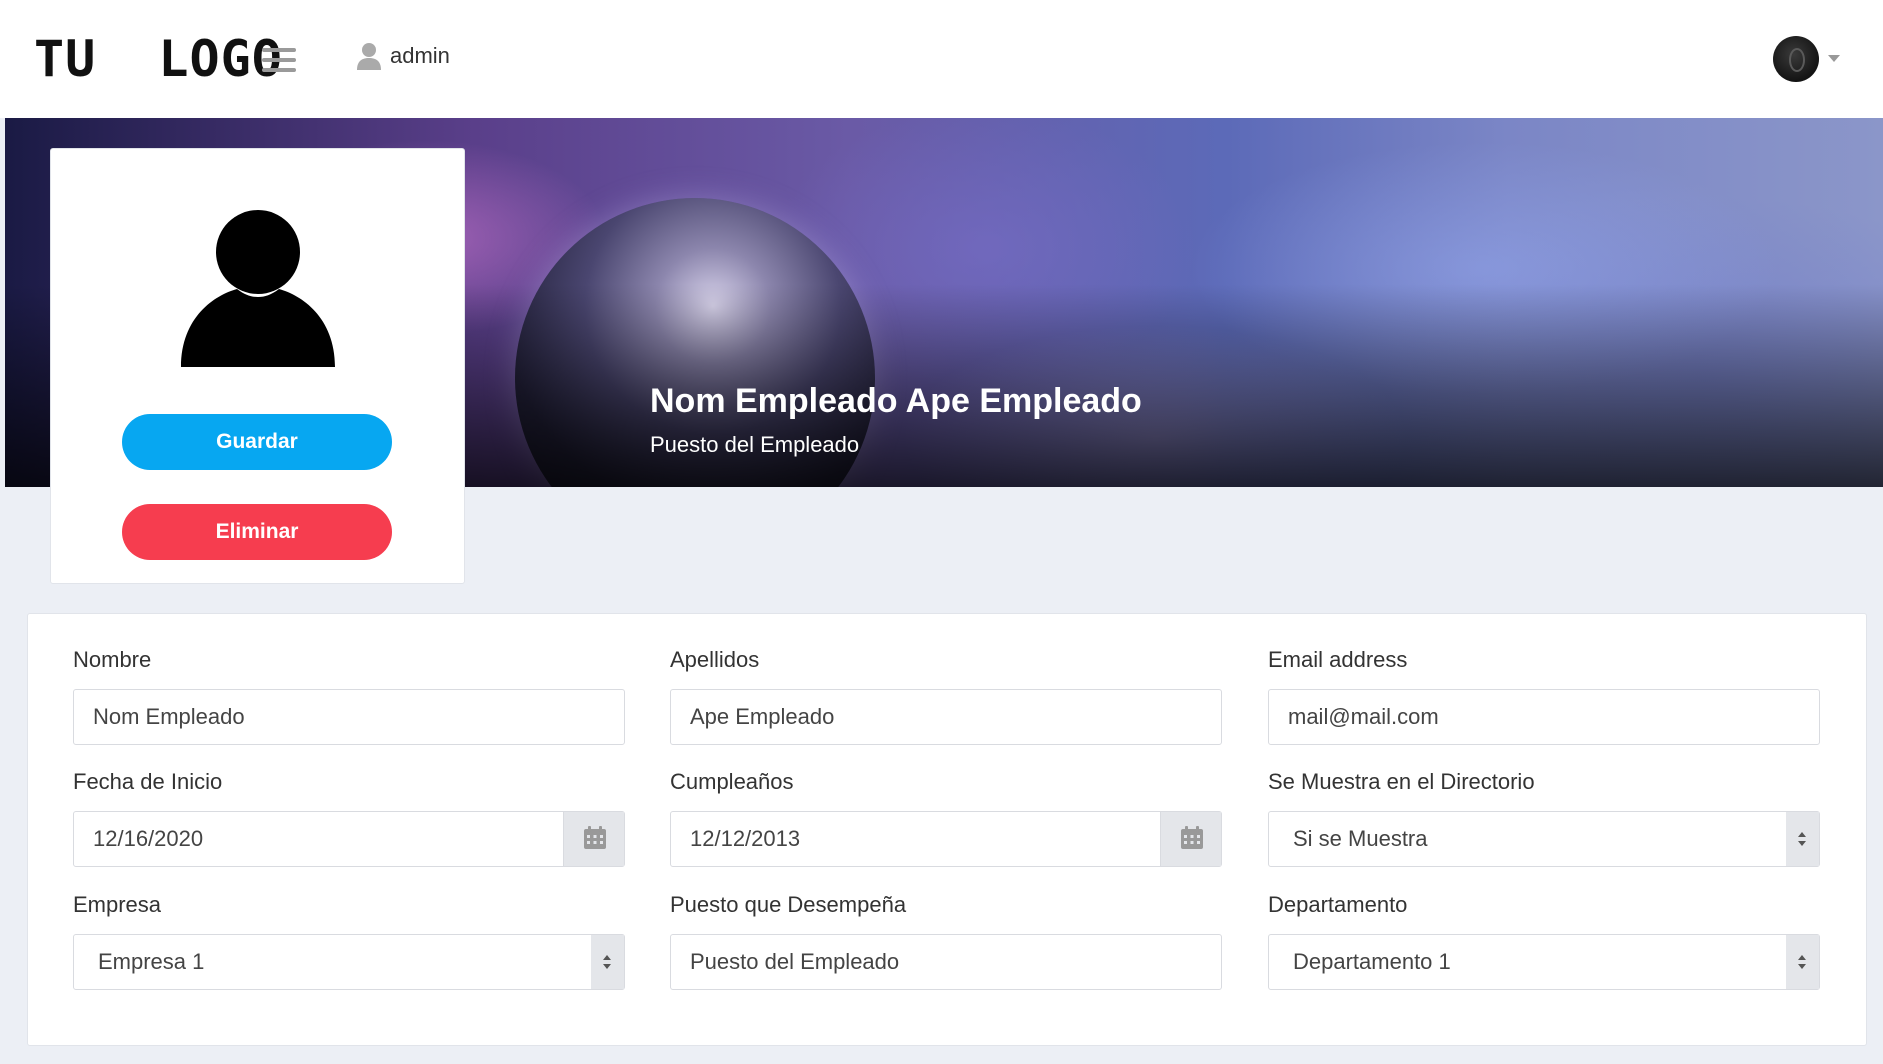  What do you see at coordinates (1338, 659) in the screenshot?
I see `email-label: Email address` at bounding box center [1338, 659].